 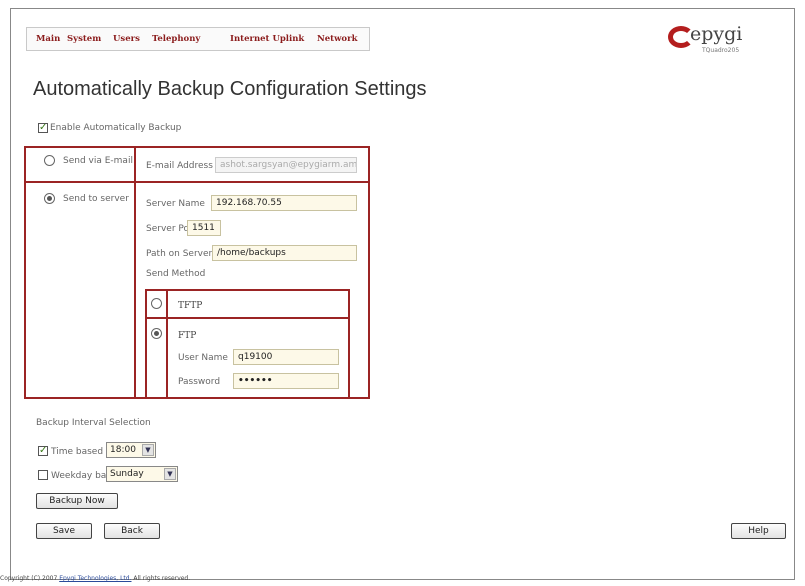 What do you see at coordinates (161, 578) in the screenshot?
I see `copyright-suffix: All rights reserved.` at bounding box center [161, 578].